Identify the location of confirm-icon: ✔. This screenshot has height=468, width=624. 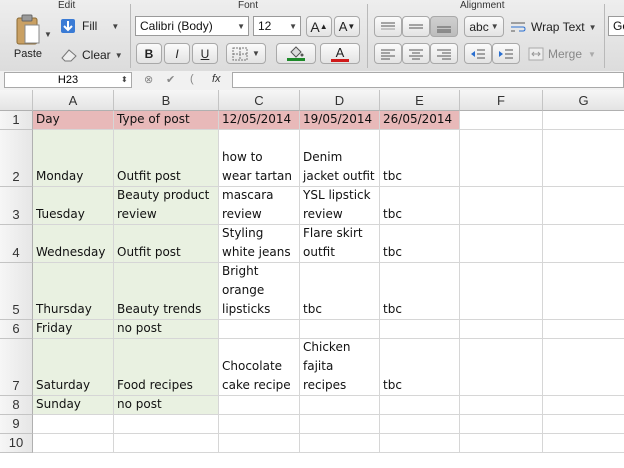
(170, 79).